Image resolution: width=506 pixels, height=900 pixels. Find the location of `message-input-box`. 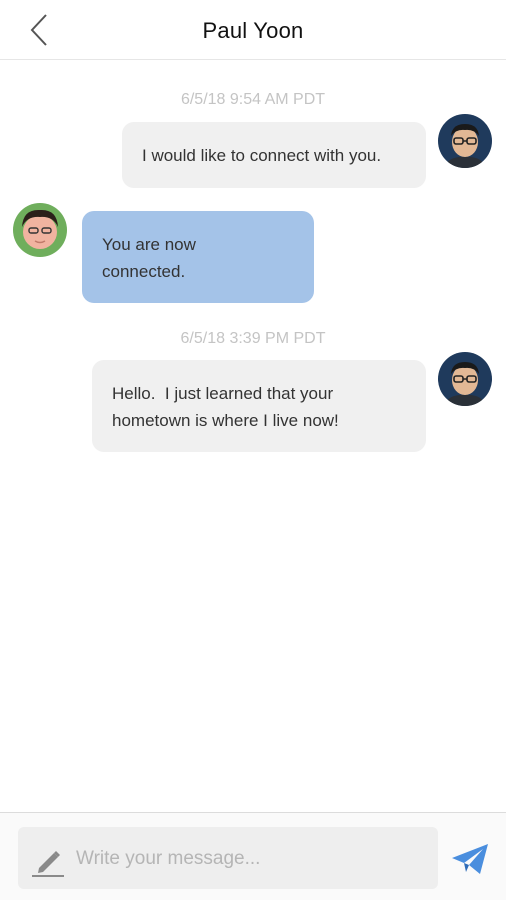

message-input-box is located at coordinates (228, 858).